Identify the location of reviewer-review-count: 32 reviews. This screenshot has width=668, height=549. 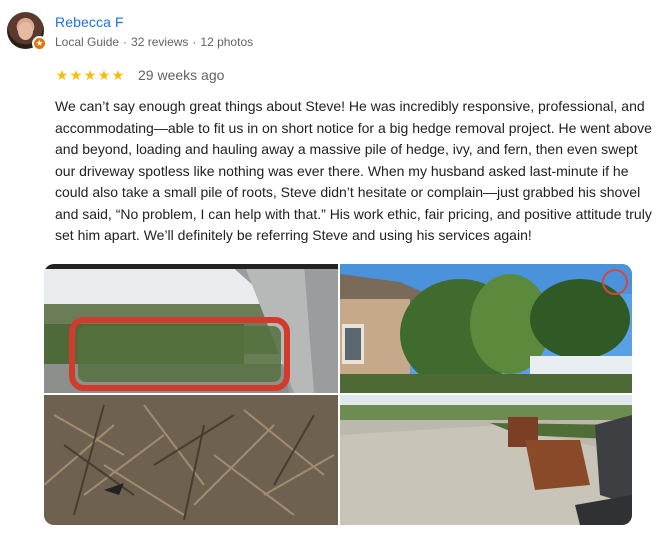
(160, 42).